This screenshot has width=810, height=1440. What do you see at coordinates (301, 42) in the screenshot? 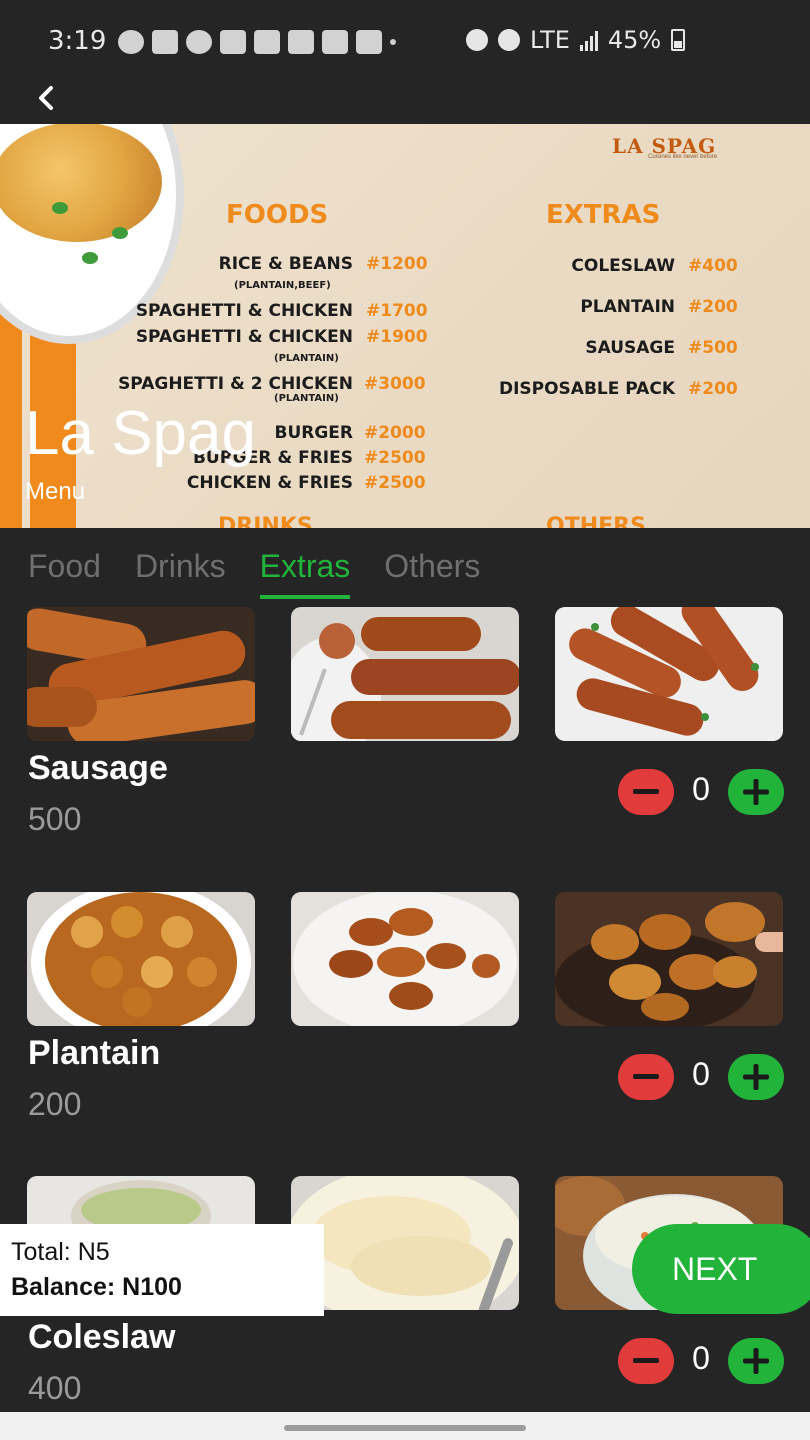
I see `linkedin-icon` at bounding box center [301, 42].